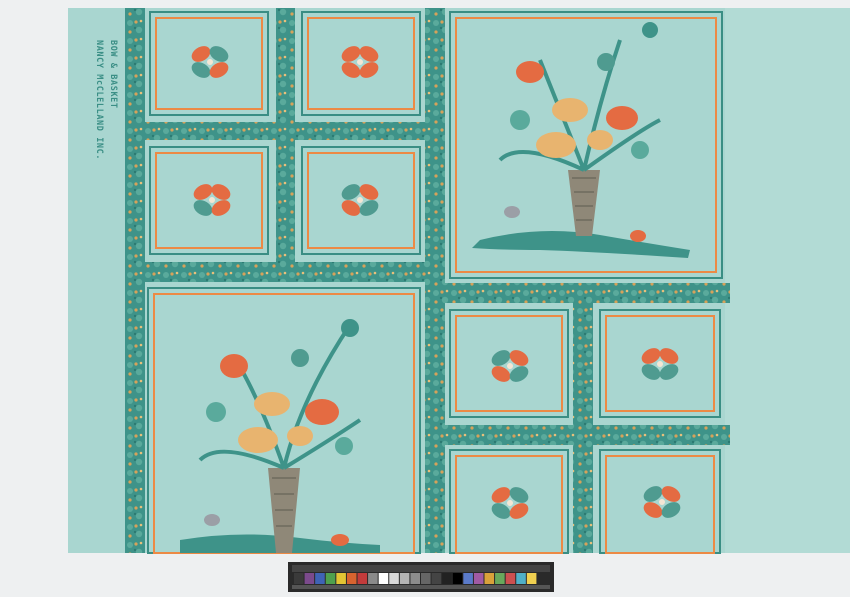  I want to click on manufacturer-imprint: BOW & BASKET NANCY McCLELLAND INC., so click(100, 140).